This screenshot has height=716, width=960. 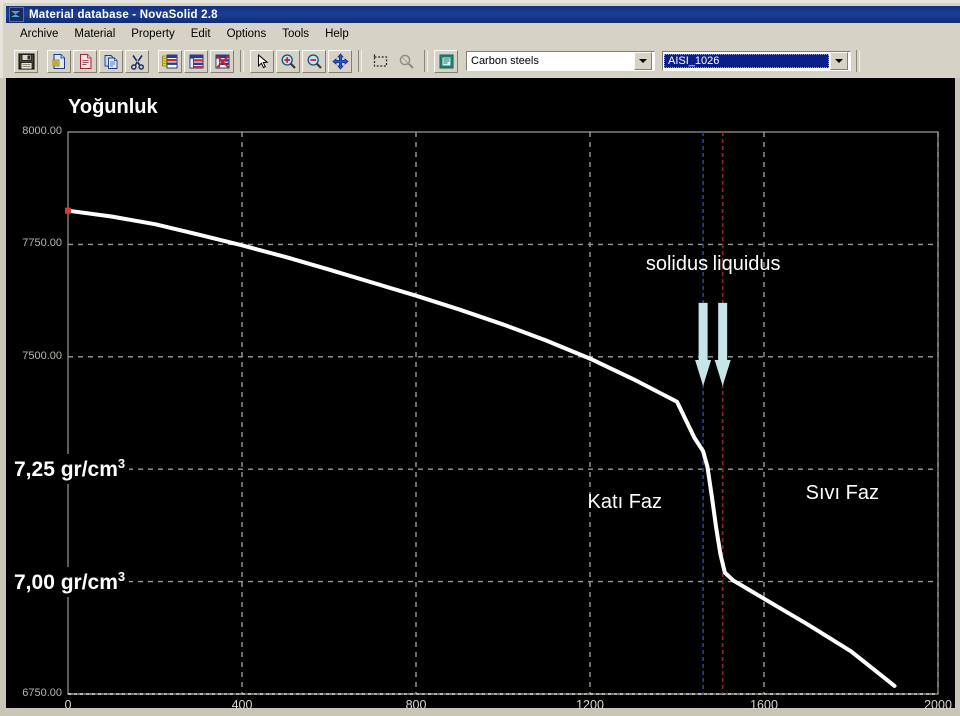 I want to click on zoom-in-button, so click(x=288, y=61).